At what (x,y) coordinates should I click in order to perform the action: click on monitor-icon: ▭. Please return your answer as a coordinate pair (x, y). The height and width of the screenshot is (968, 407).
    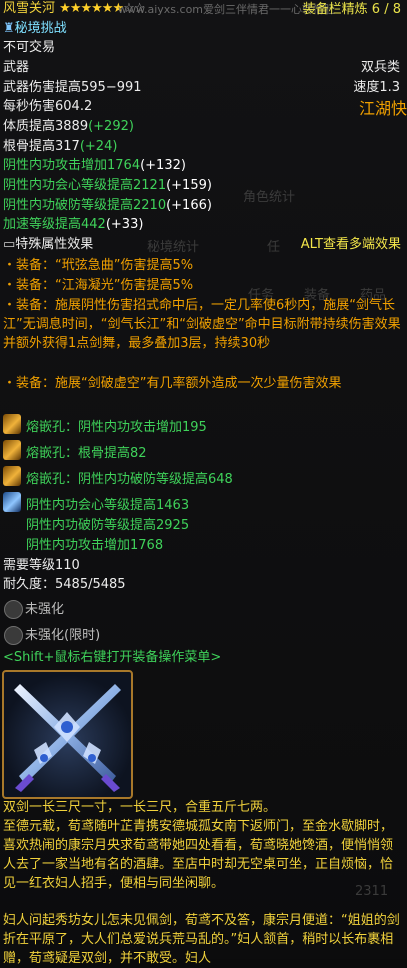
    Looking at the image, I should click on (9, 244).